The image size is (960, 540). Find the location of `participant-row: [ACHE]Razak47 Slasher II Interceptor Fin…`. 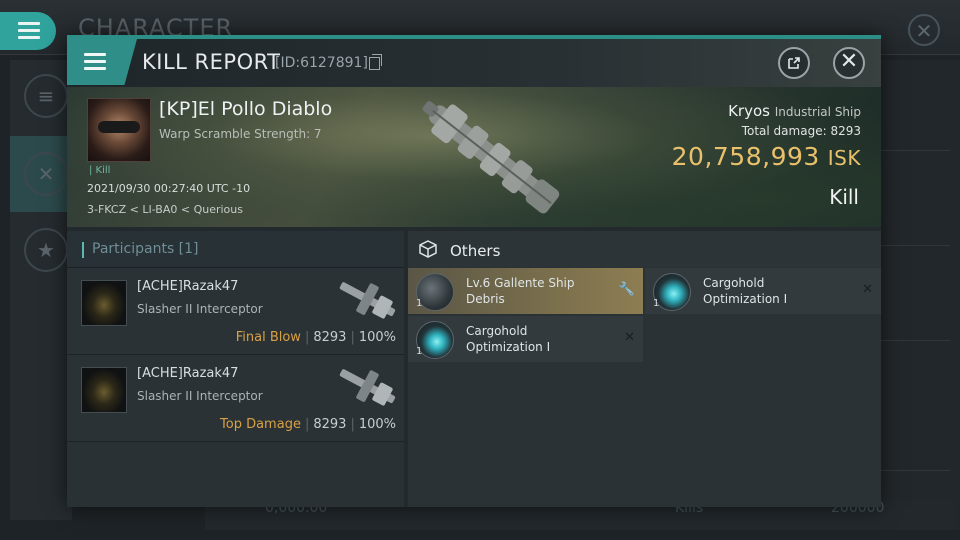

participant-row: [ACHE]Razak47 Slasher II Interceptor Fin… is located at coordinates (235, 311).